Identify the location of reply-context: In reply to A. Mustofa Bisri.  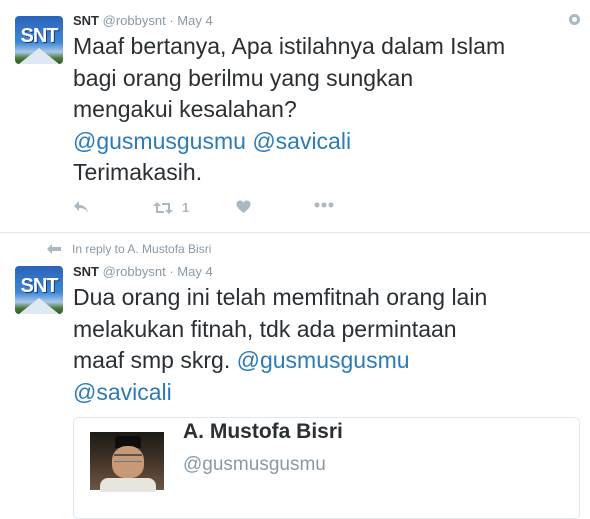
(129, 249).